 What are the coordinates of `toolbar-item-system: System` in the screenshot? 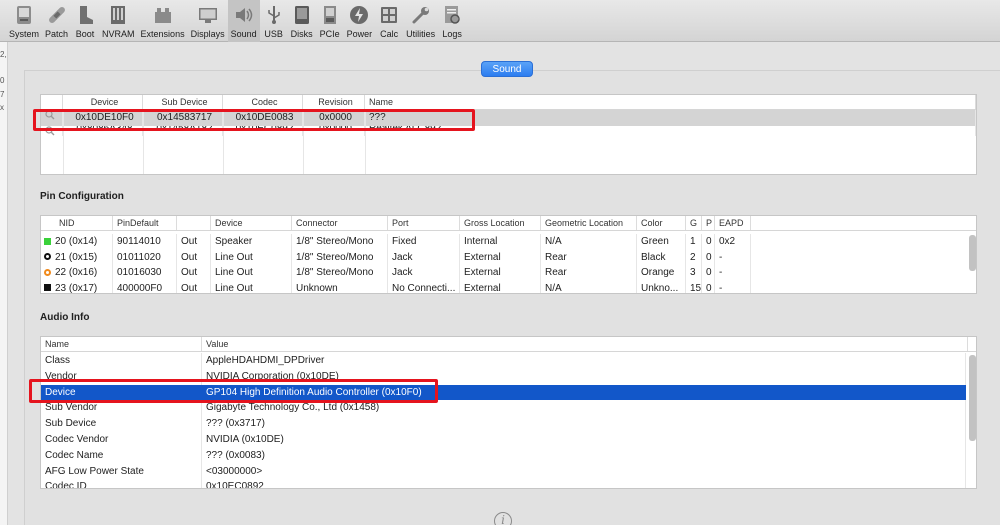 It's located at (24, 21).